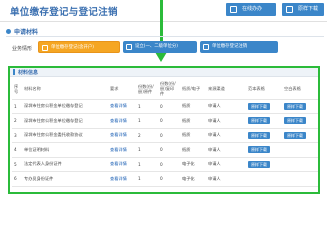 The height and width of the screenshot is (240, 327). I want to click on row-no: 3, so click(15, 135).